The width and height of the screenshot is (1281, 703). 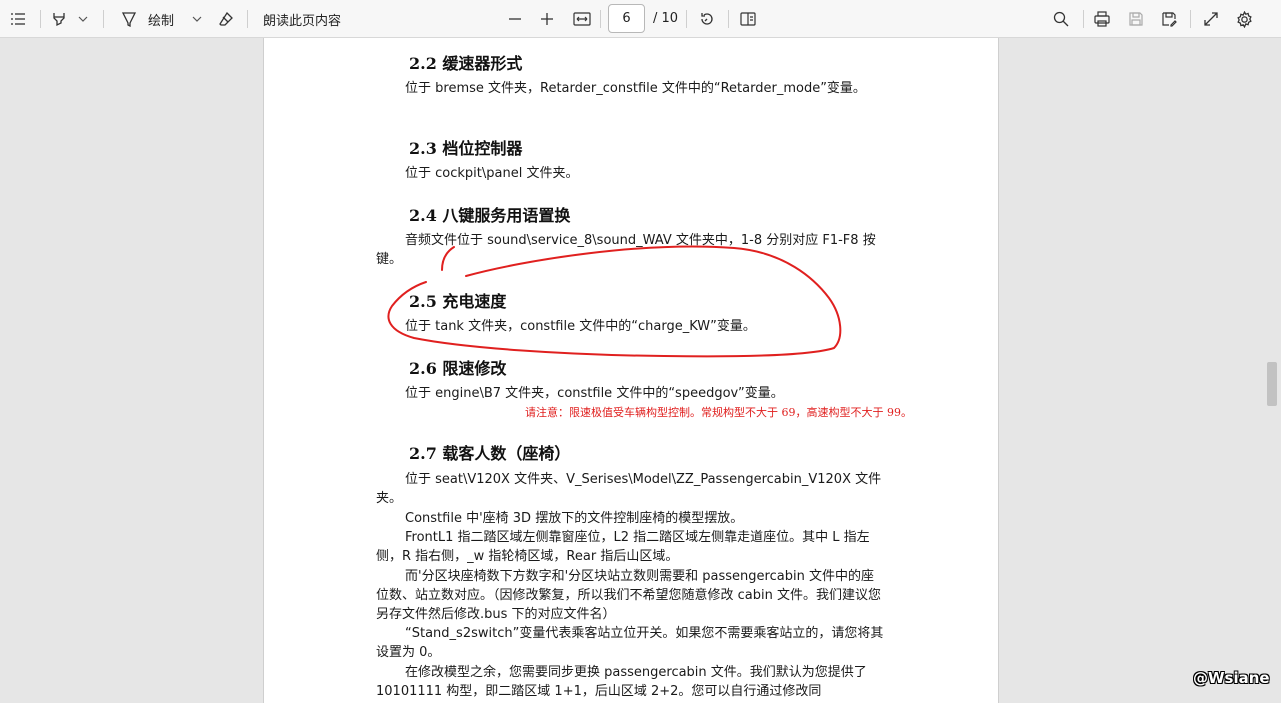 What do you see at coordinates (748, 19) in the screenshot?
I see `page-view-icon` at bounding box center [748, 19].